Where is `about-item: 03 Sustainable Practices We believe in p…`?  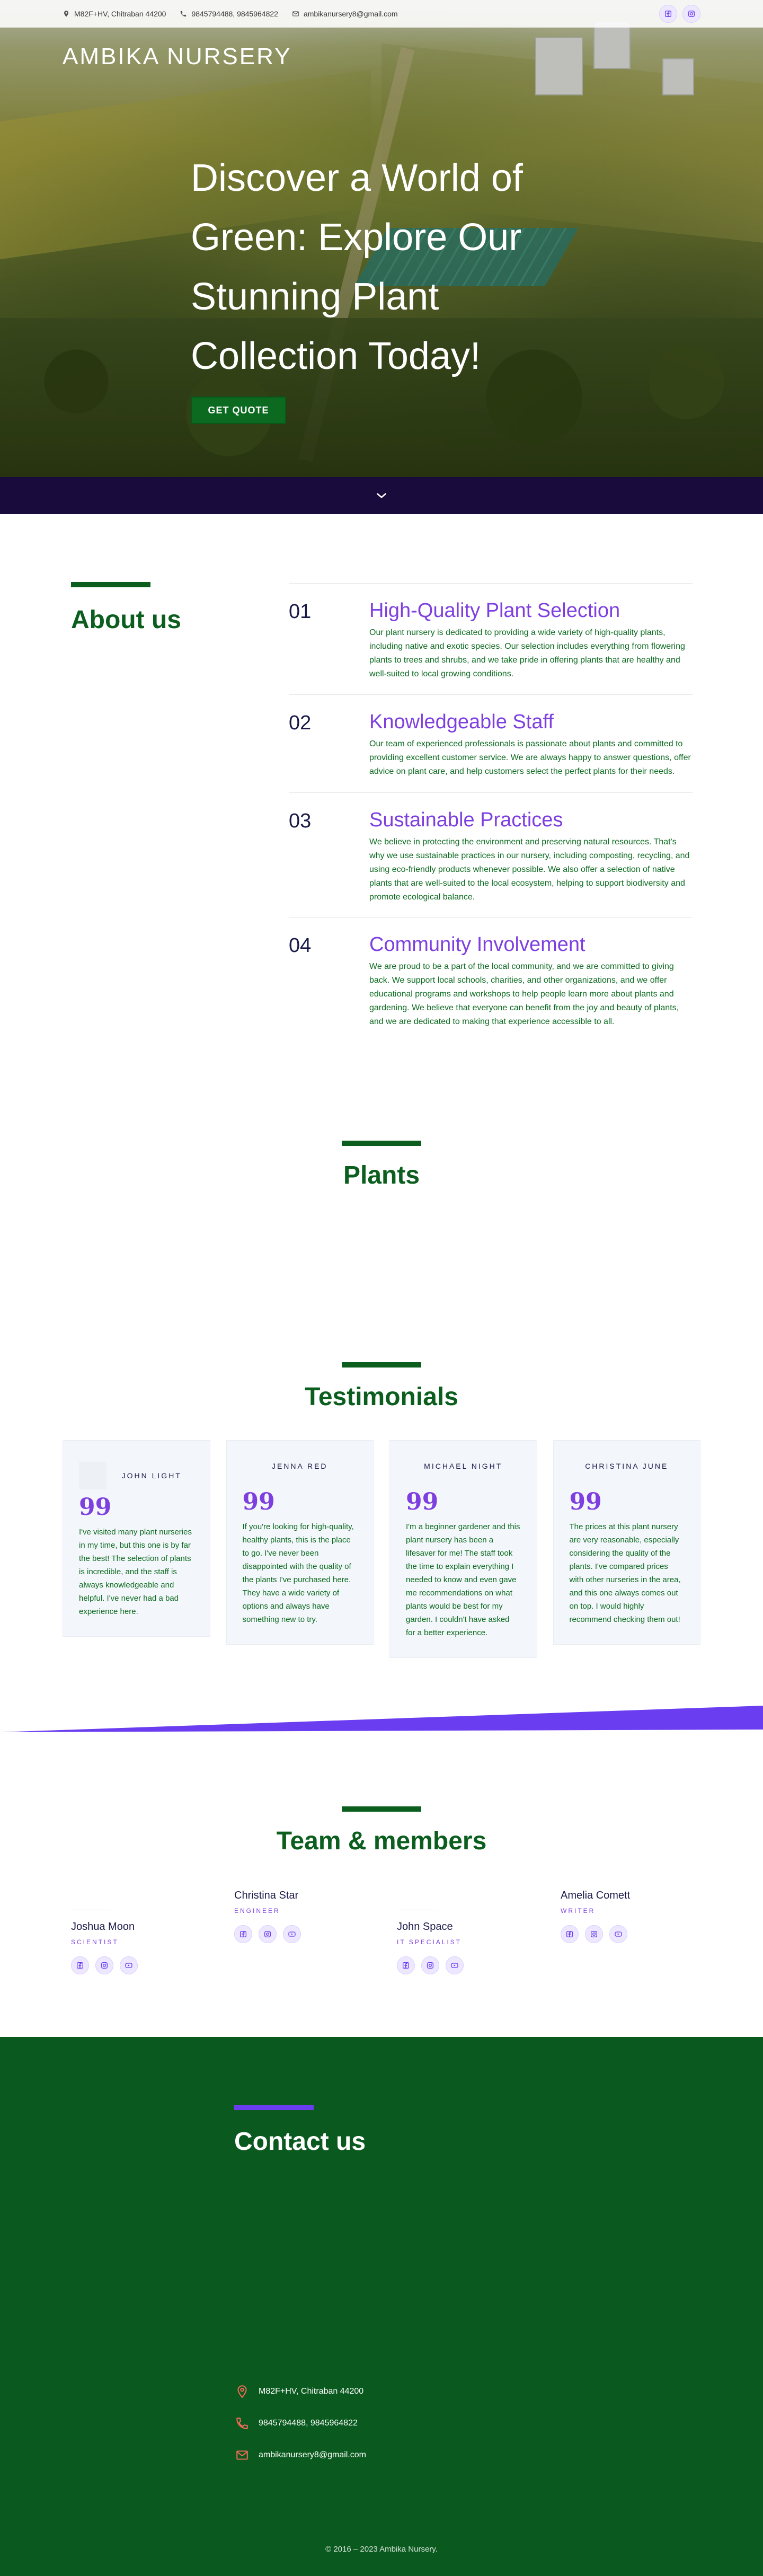
about-item: 03 Sustainable Practices We believe in p… is located at coordinates (491, 854).